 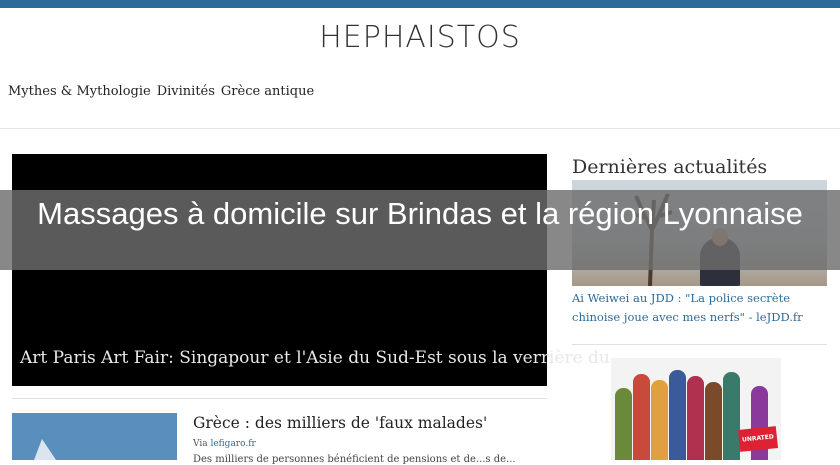 I want to click on news-image-poster: UNRATED, so click(x=696, y=409).